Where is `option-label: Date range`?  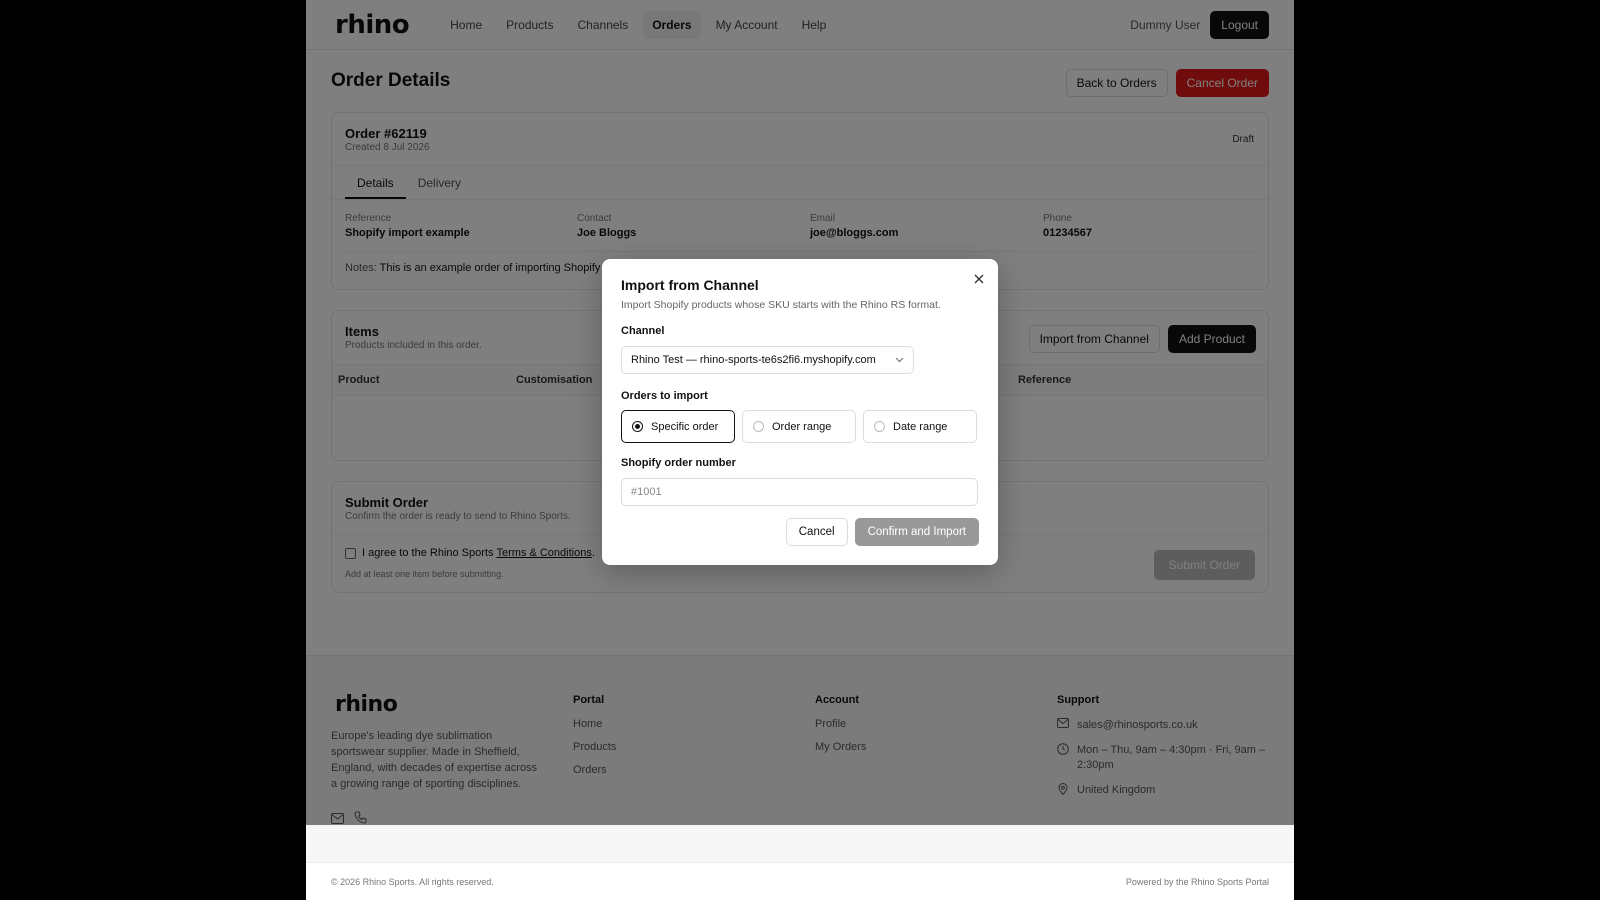 option-label: Date range is located at coordinates (920, 426).